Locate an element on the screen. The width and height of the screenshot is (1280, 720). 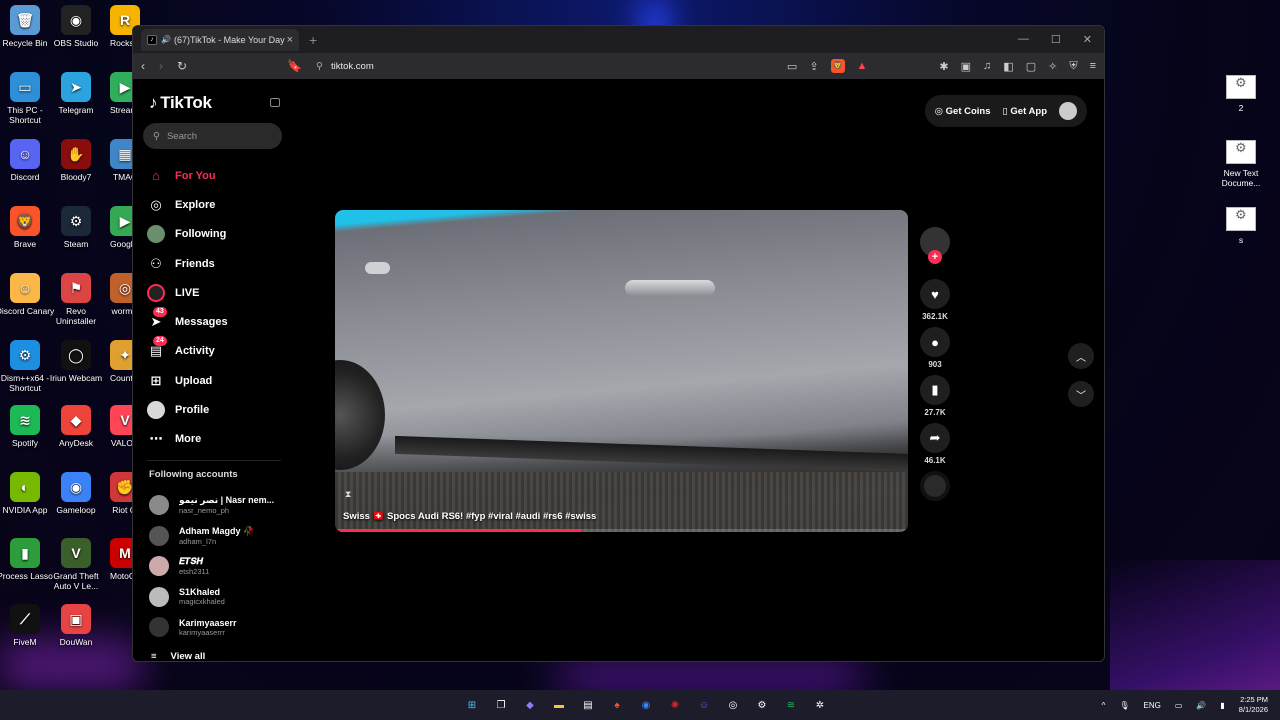
desktop-shortcut: ◯ Iriun Webcam is located at coordinates (76, 361).